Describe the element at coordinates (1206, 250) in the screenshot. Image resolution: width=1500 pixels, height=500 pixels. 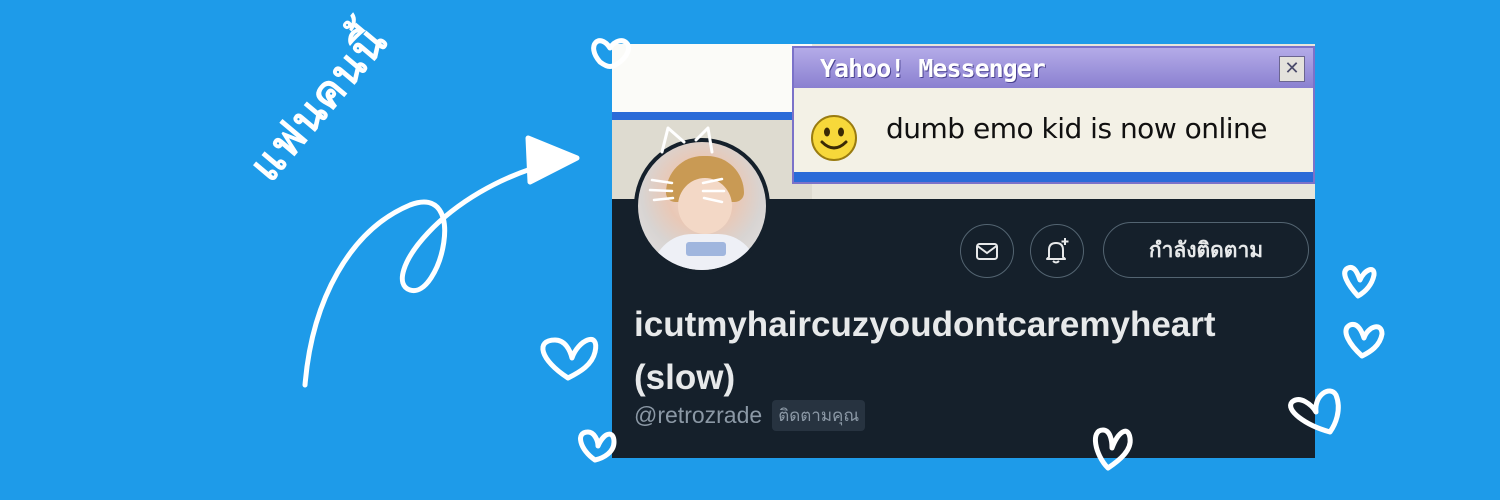
I see `following-button: กำลังติดตาม` at that location.